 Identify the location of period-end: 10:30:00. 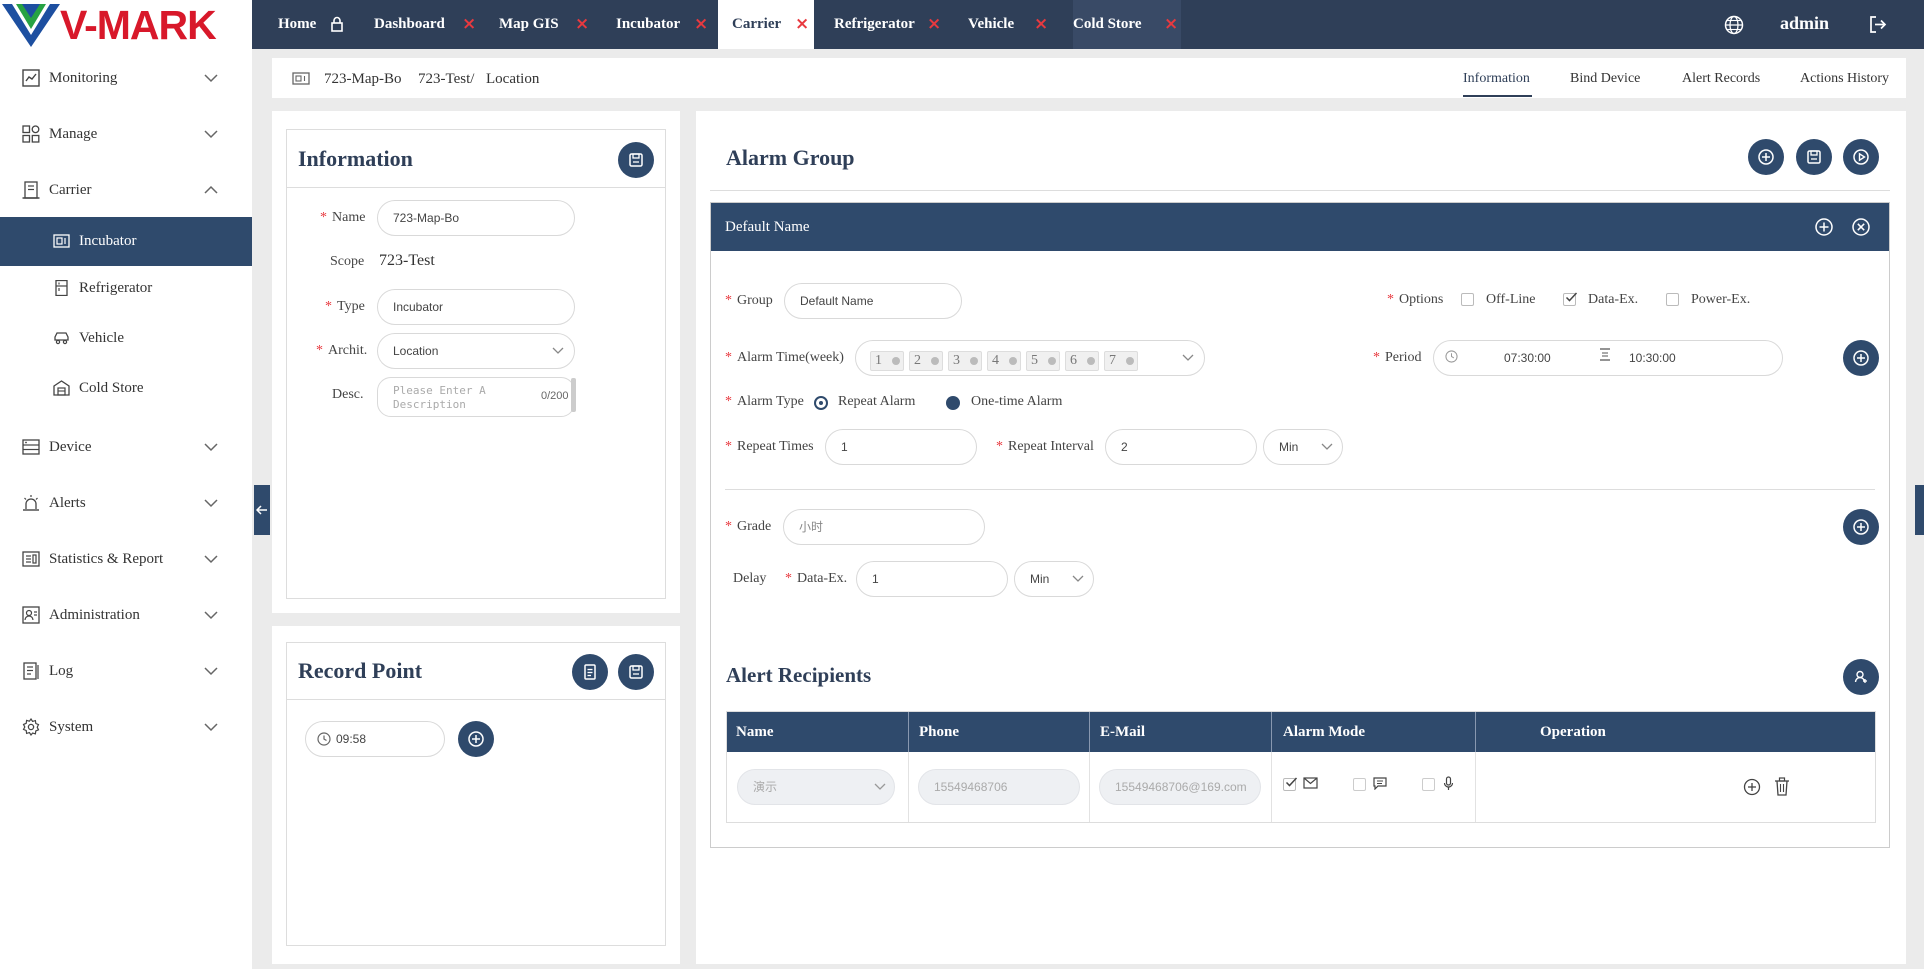
(1652, 358).